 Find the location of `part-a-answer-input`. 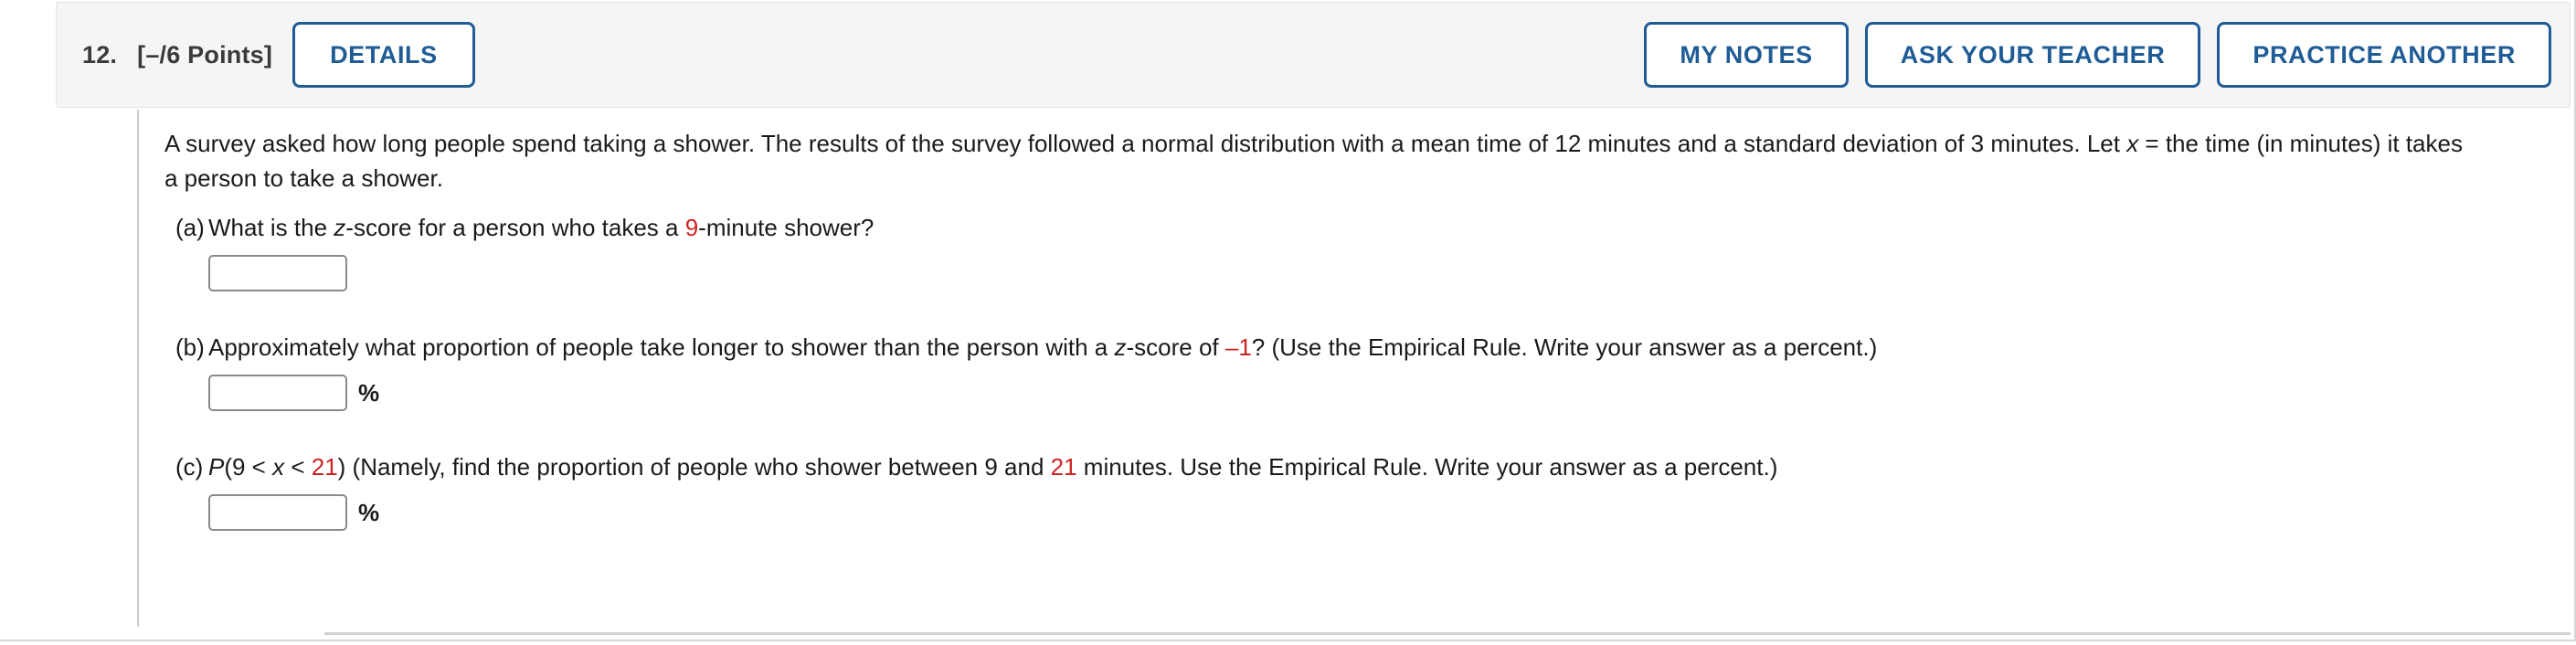

part-a-answer-input is located at coordinates (277, 273).